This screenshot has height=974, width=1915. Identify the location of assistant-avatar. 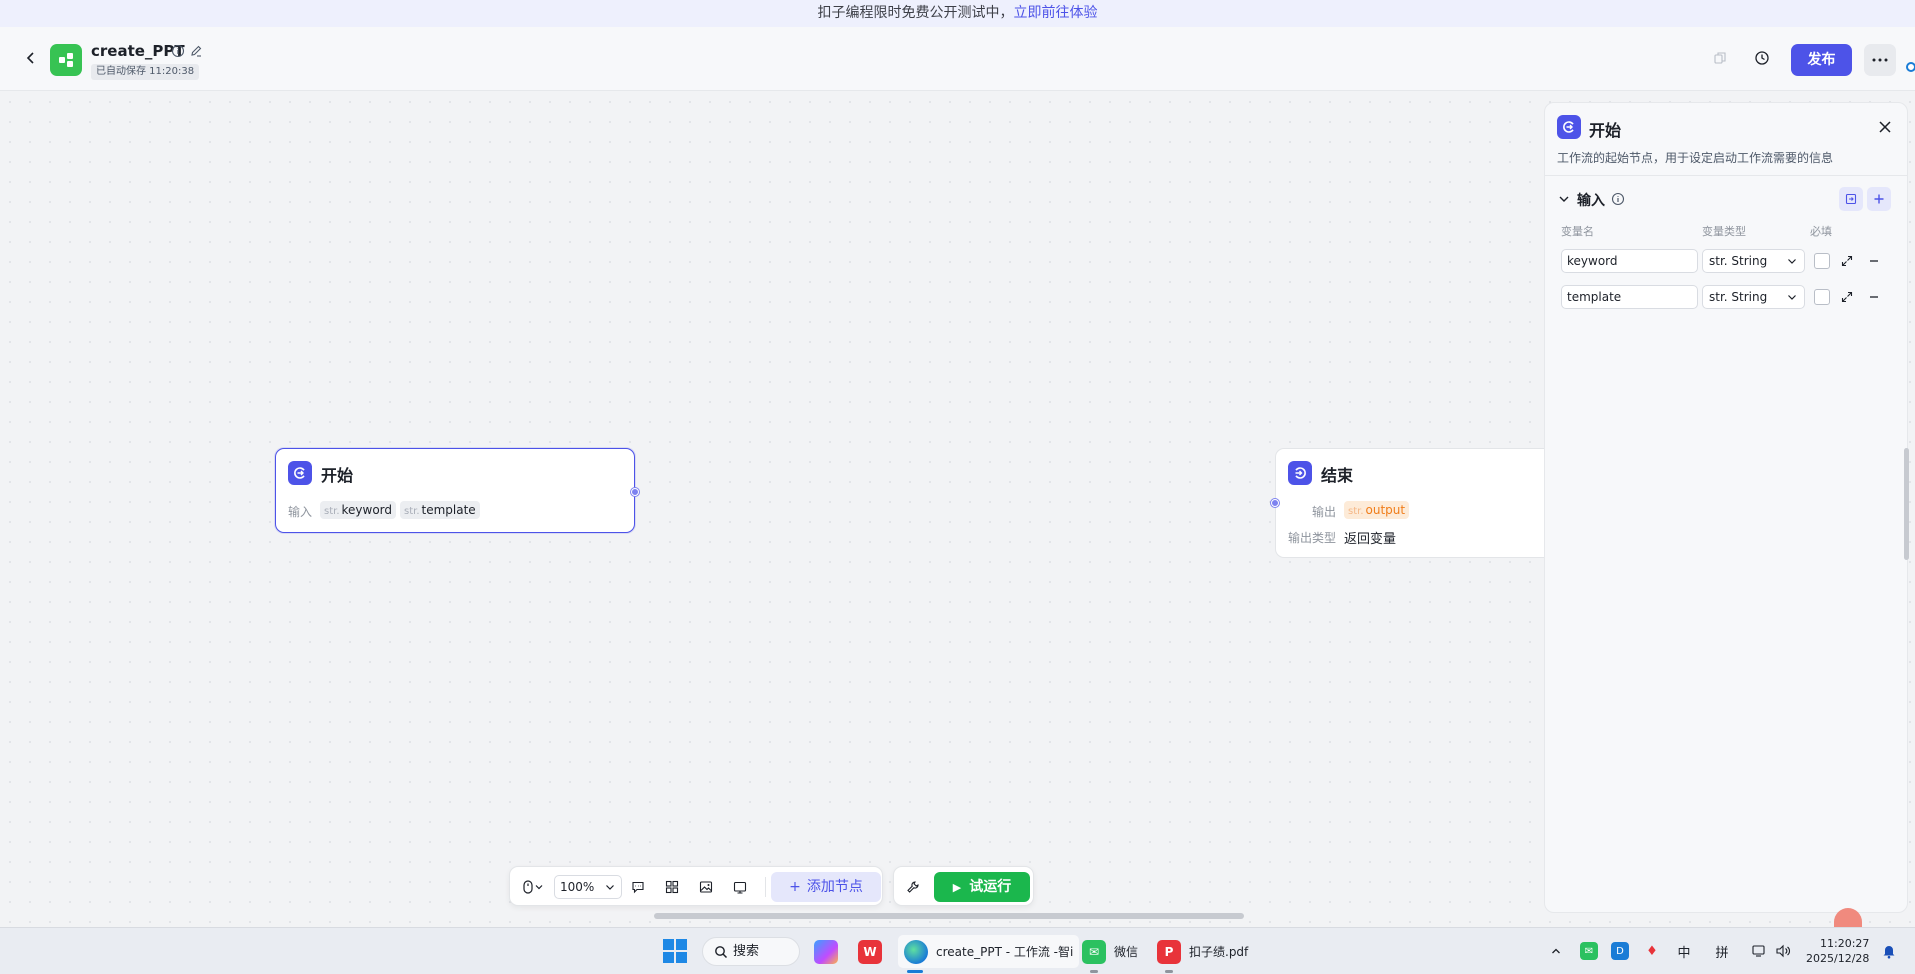
(1848, 918).